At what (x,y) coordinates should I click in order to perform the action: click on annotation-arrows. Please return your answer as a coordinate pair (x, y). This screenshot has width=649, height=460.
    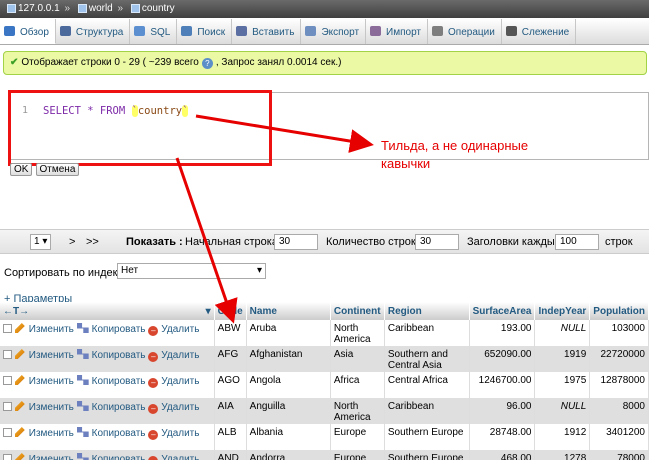
    Looking at the image, I should click on (274, 219).